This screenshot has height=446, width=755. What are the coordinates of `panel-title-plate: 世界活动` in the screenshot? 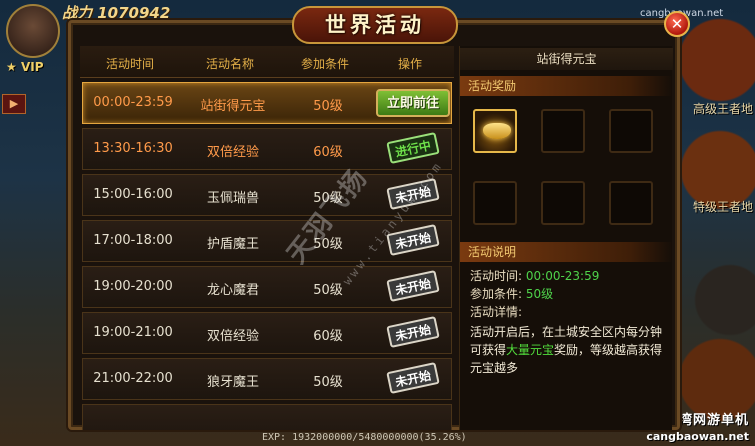 It's located at (375, 25).